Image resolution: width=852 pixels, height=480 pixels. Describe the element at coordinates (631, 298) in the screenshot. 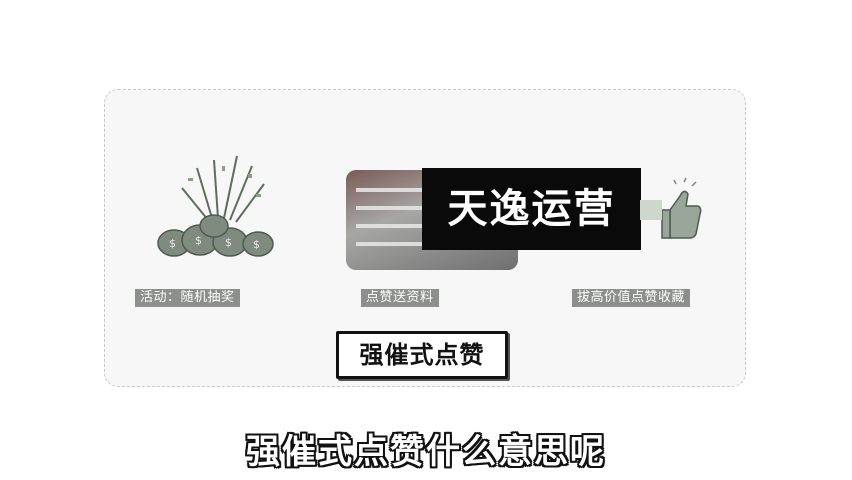

I see `caption-boost-value-like-collect: 拔高价值点赞收藏` at that location.